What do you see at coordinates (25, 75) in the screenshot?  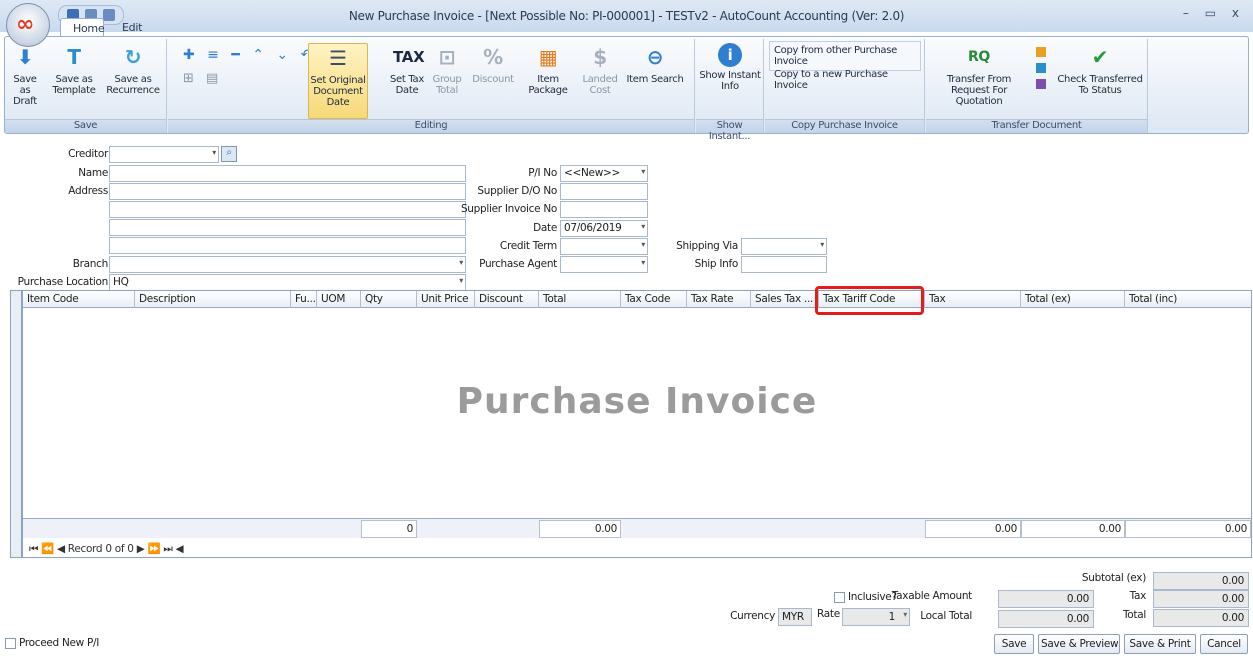 I see `save-as-draft-button: ⬇ Save as Draft` at bounding box center [25, 75].